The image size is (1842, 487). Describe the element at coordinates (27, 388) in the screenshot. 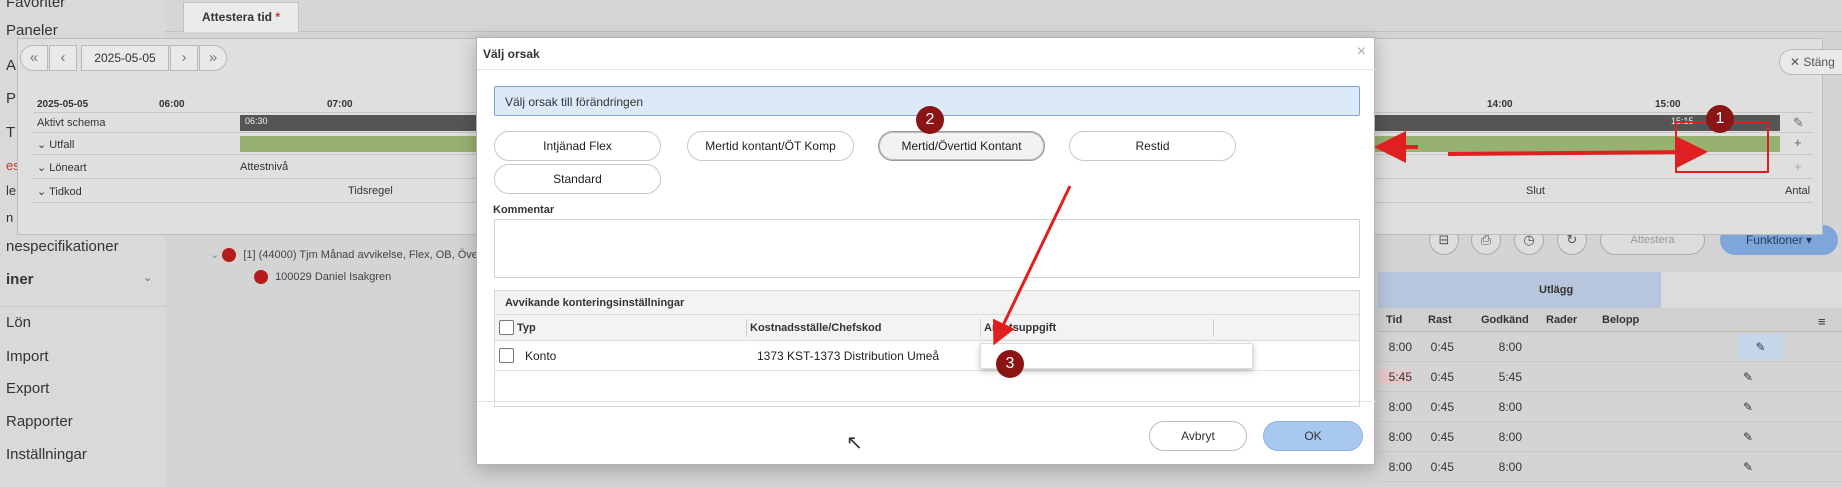

I see `sidebar-item-export: Export` at that location.